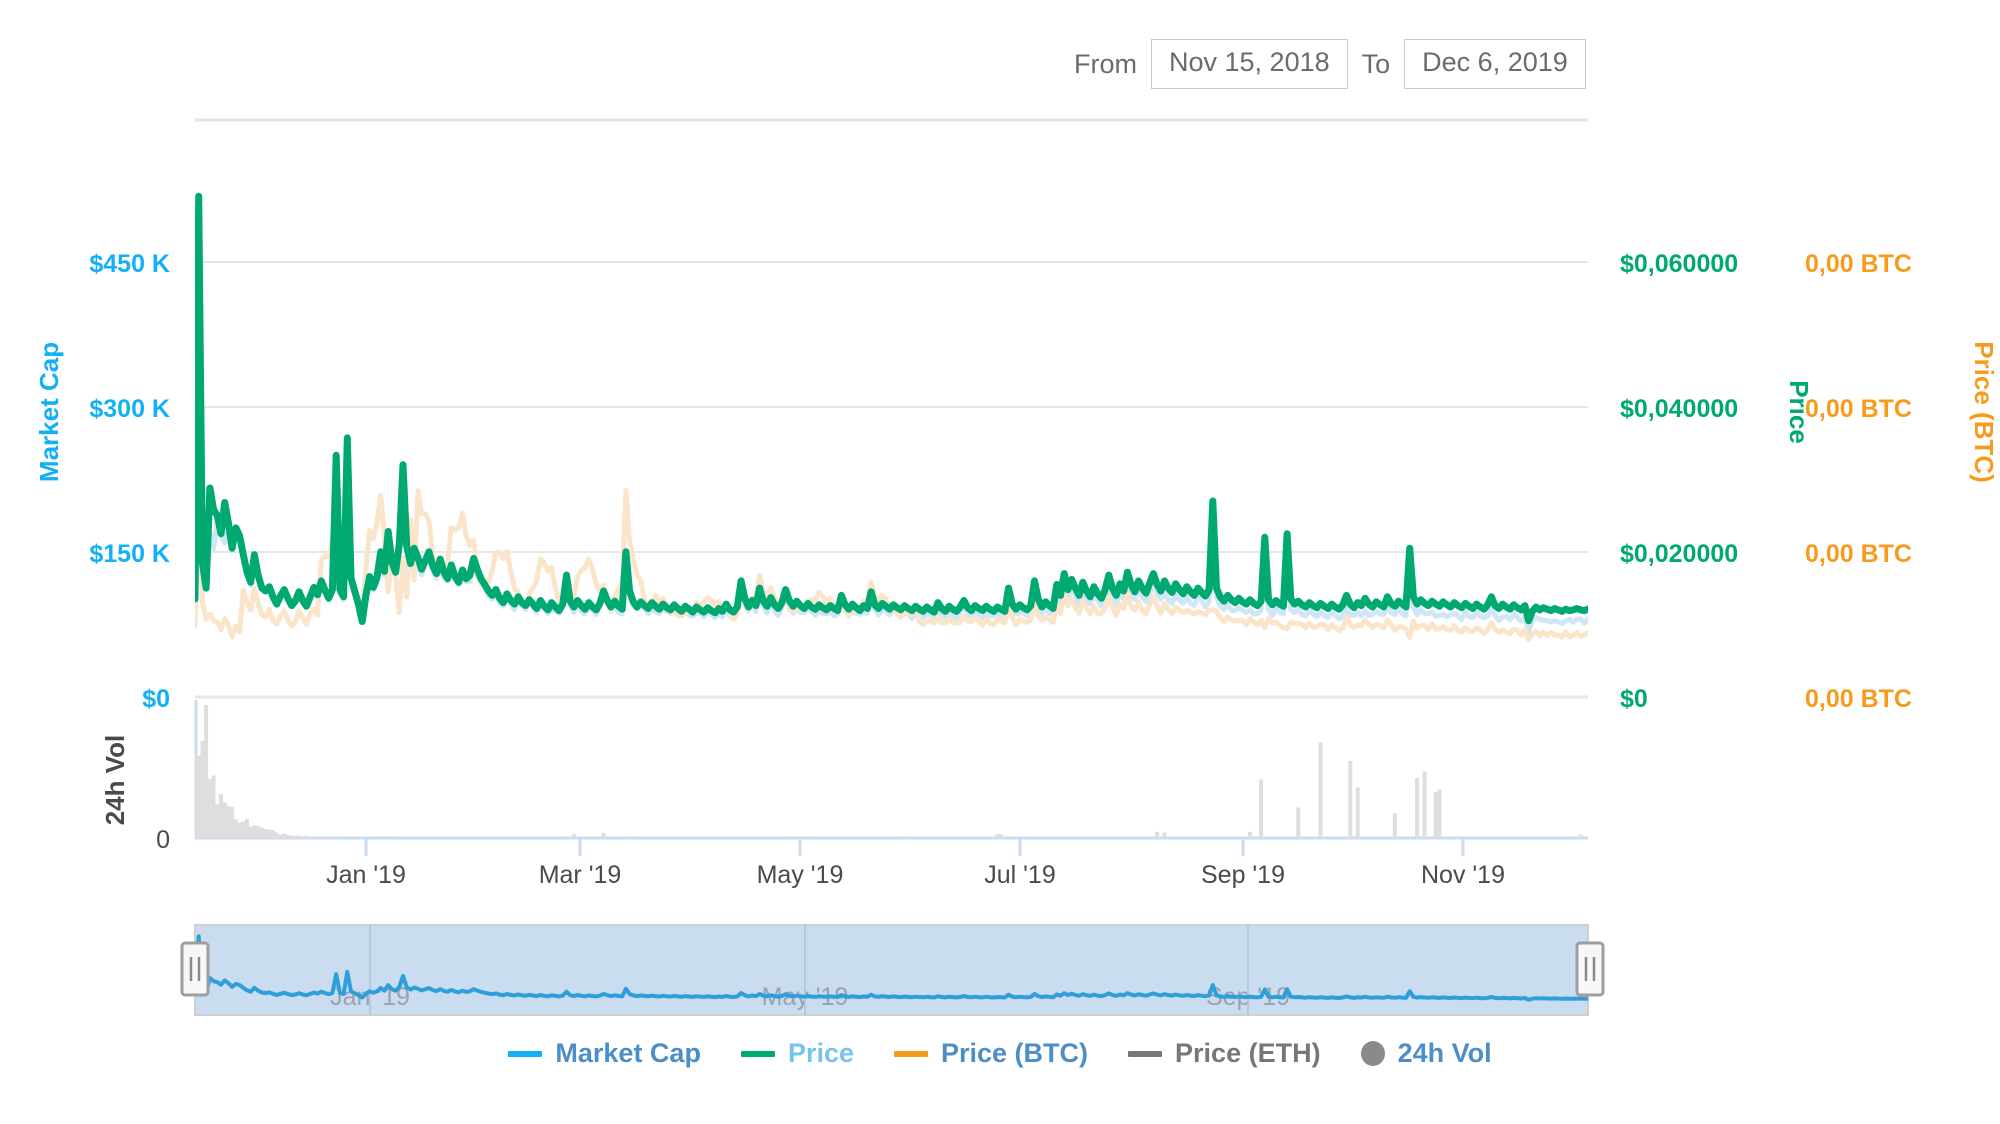 The height and width of the screenshot is (1124, 2000). What do you see at coordinates (129, 264) in the screenshot?
I see `ytick-market-cap-0: $450 K` at bounding box center [129, 264].